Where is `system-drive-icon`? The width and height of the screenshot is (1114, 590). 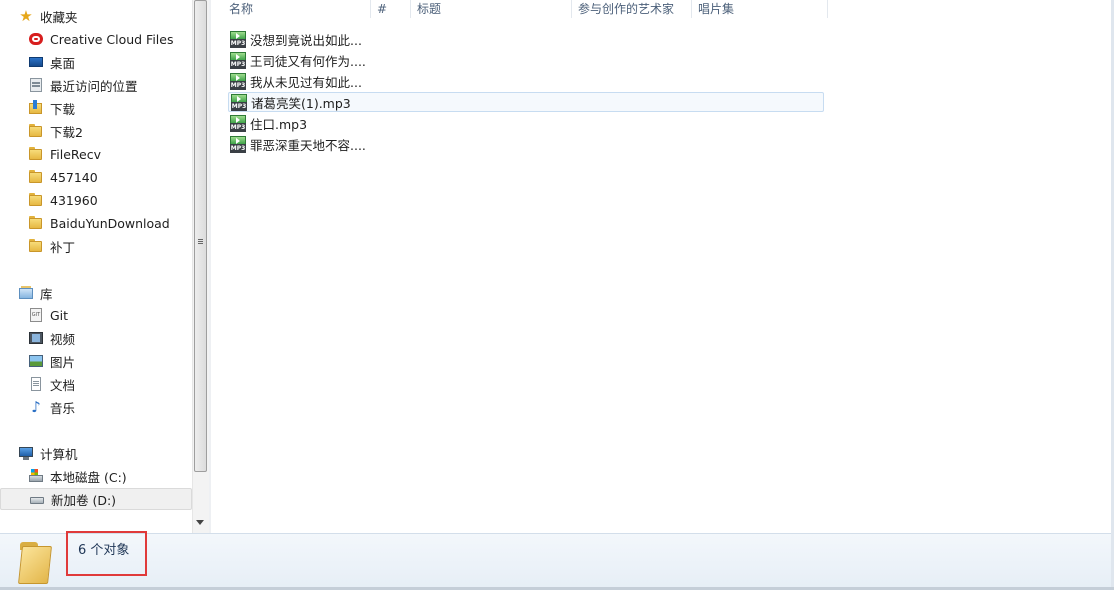
system-drive-icon is located at coordinates (36, 476).